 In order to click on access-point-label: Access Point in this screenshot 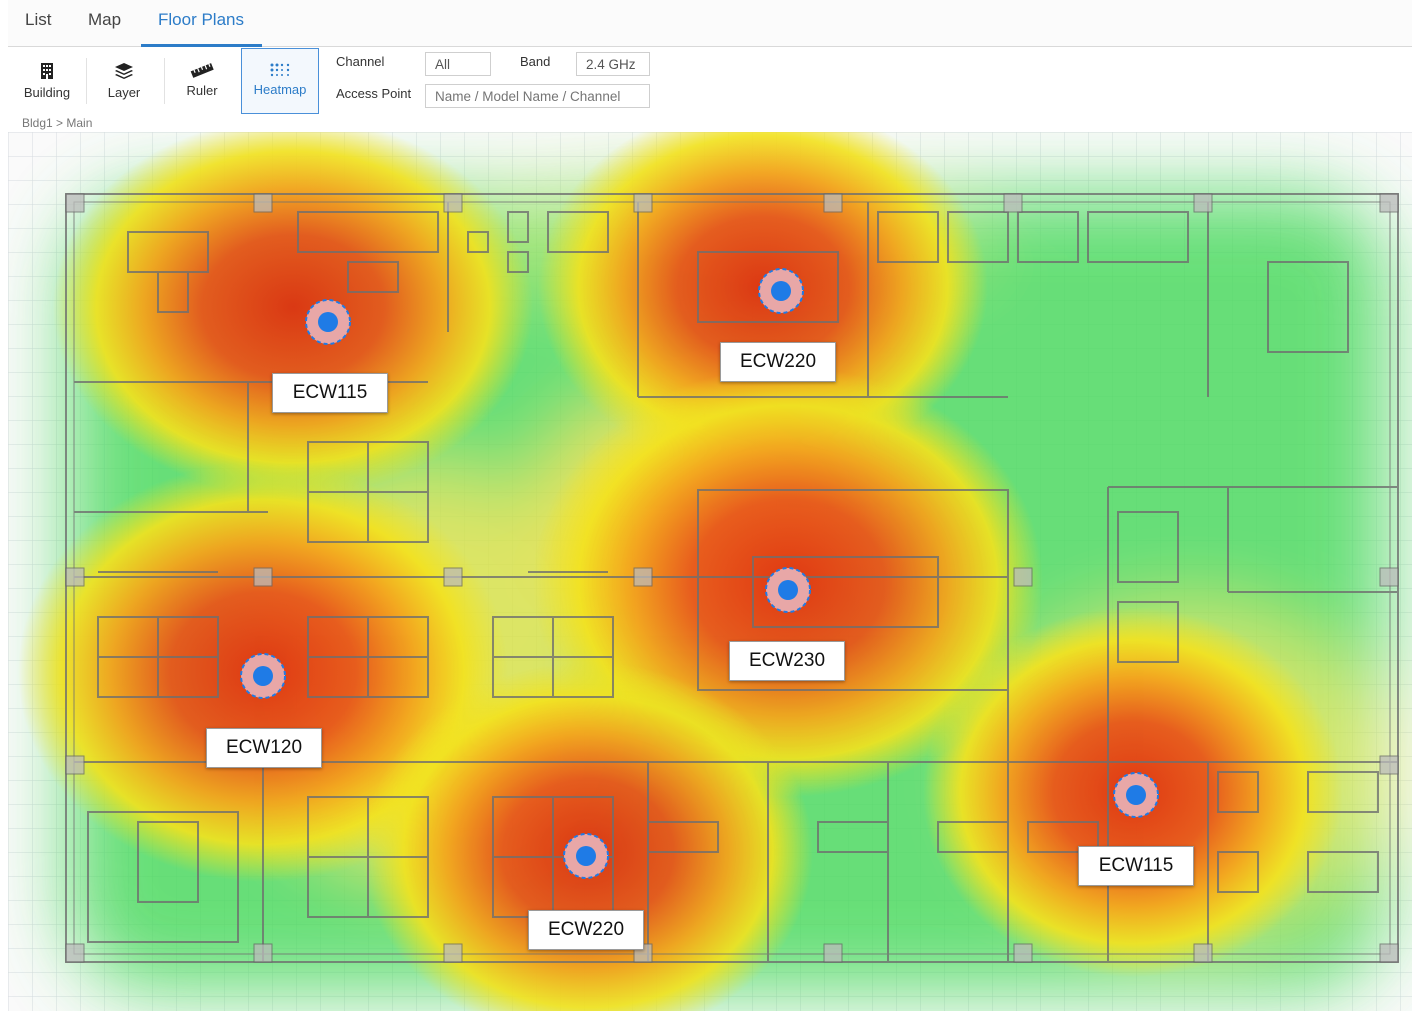, I will do `click(374, 93)`.